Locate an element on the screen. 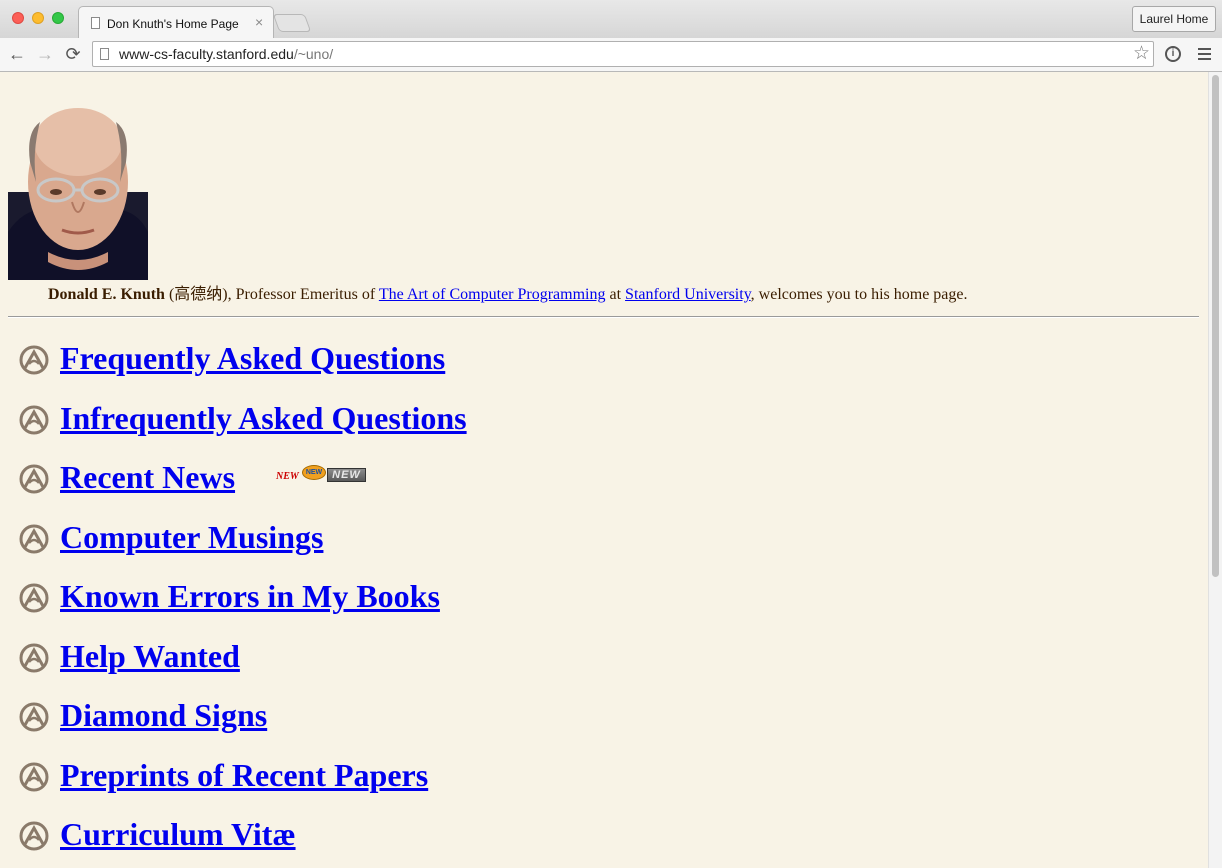 The image size is (1222, 868). vertical-scrollbar is located at coordinates (1215, 470).